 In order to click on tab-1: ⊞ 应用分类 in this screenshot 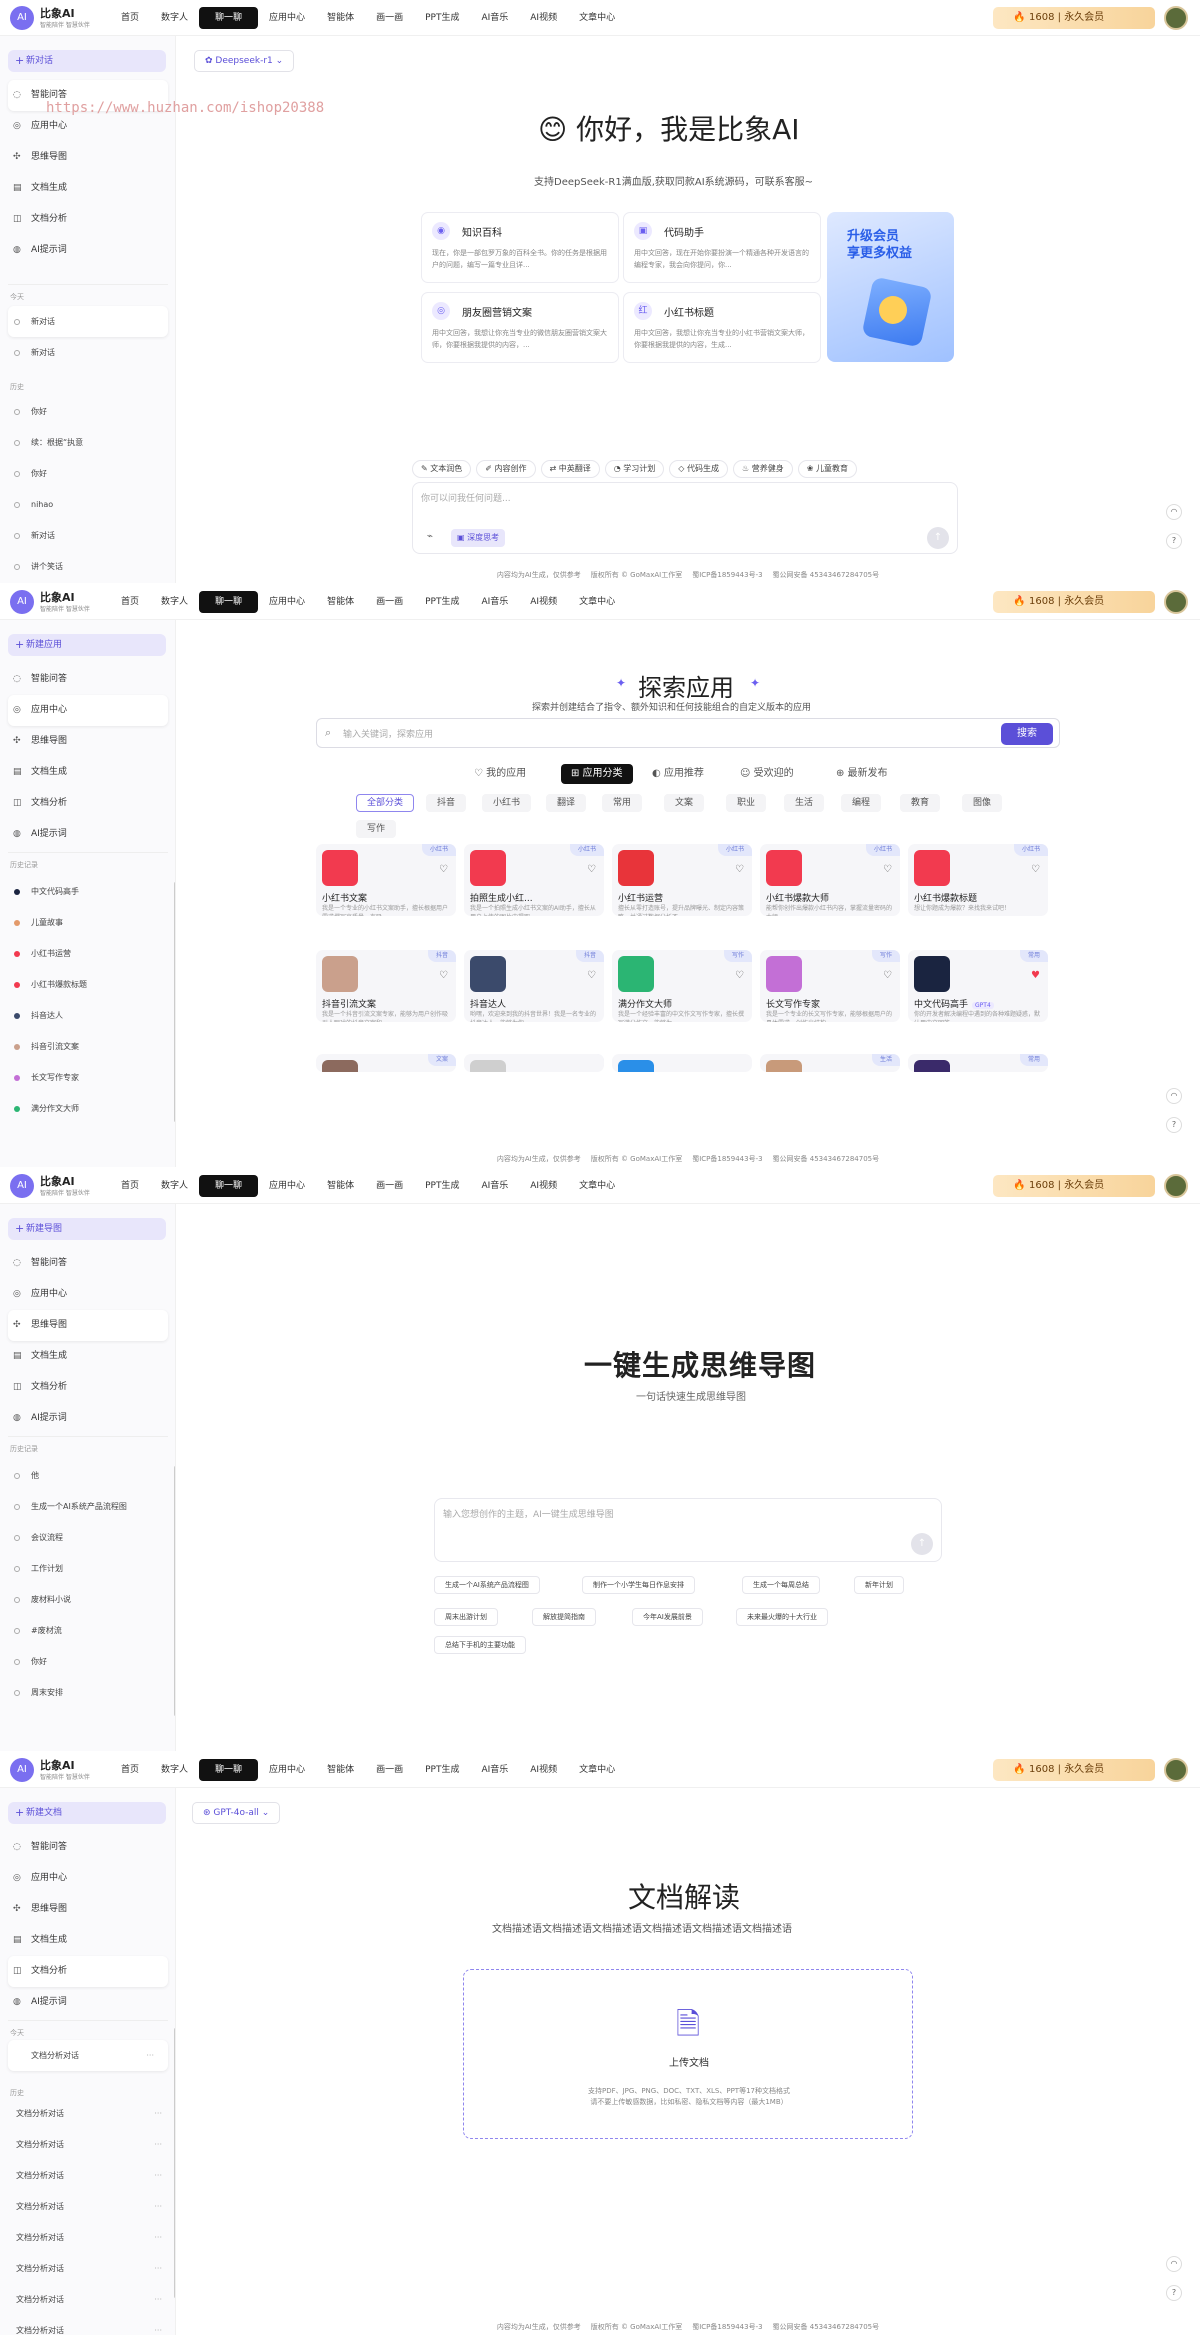, I will do `click(597, 774)`.